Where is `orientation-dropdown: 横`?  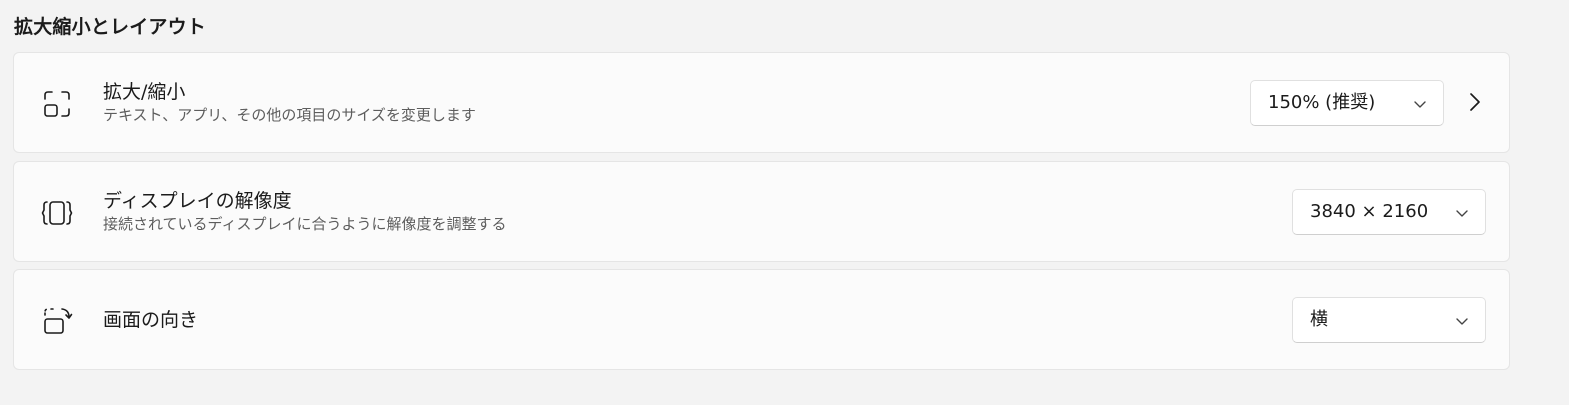 orientation-dropdown: 横 is located at coordinates (1389, 320).